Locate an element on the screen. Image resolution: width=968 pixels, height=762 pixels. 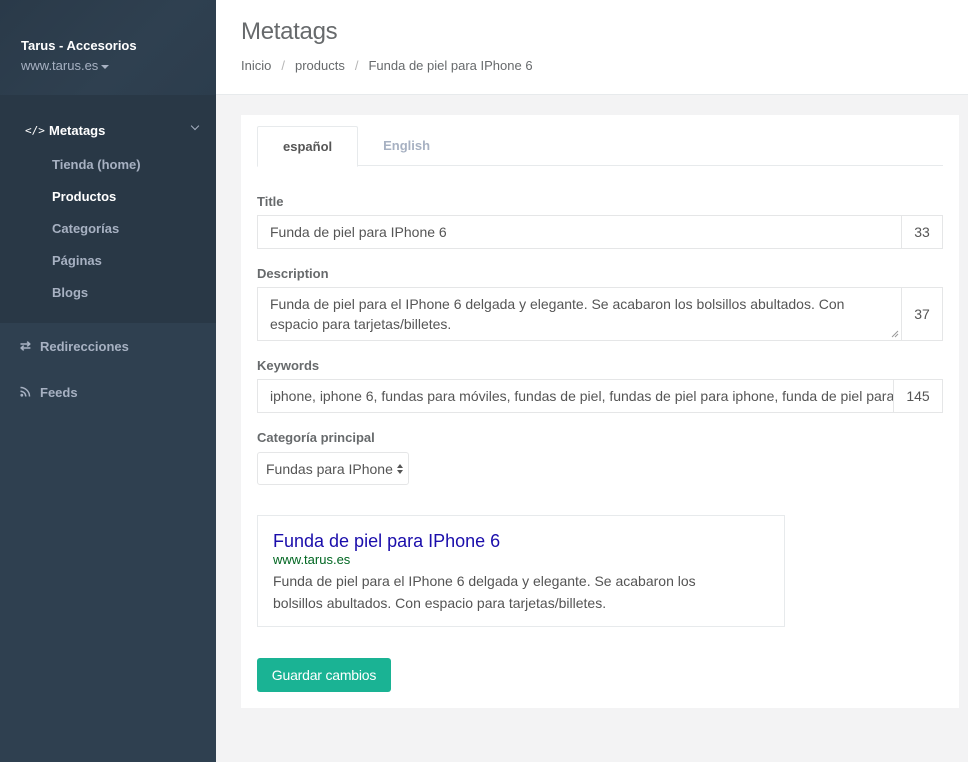
caret-down-icon is located at coordinates (105, 66).